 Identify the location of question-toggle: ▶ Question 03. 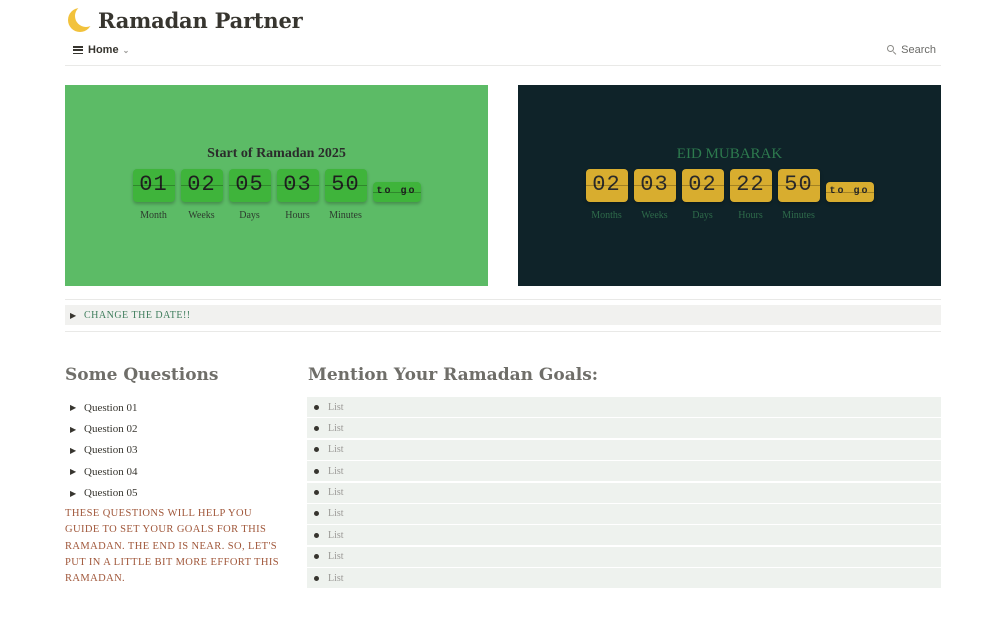
(175, 450).